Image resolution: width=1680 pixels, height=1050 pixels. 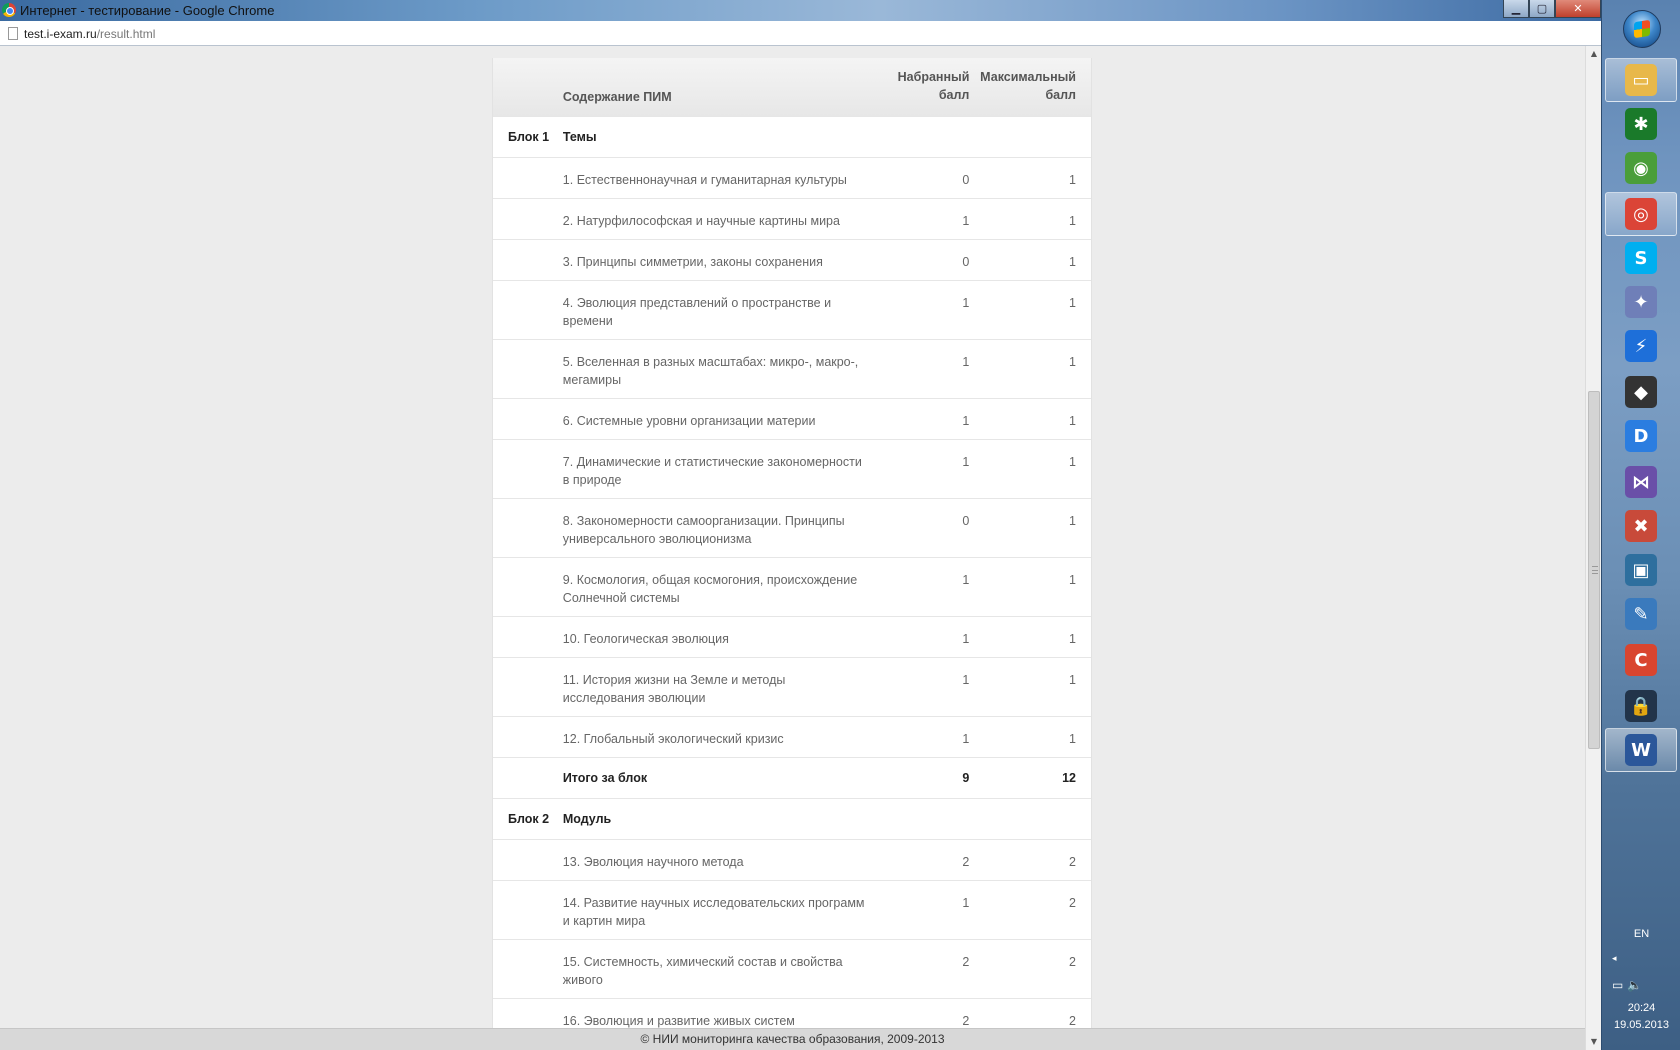 I want to click on vertical-scrollbar: ▲ ▼, so click(x=1593, y=548).